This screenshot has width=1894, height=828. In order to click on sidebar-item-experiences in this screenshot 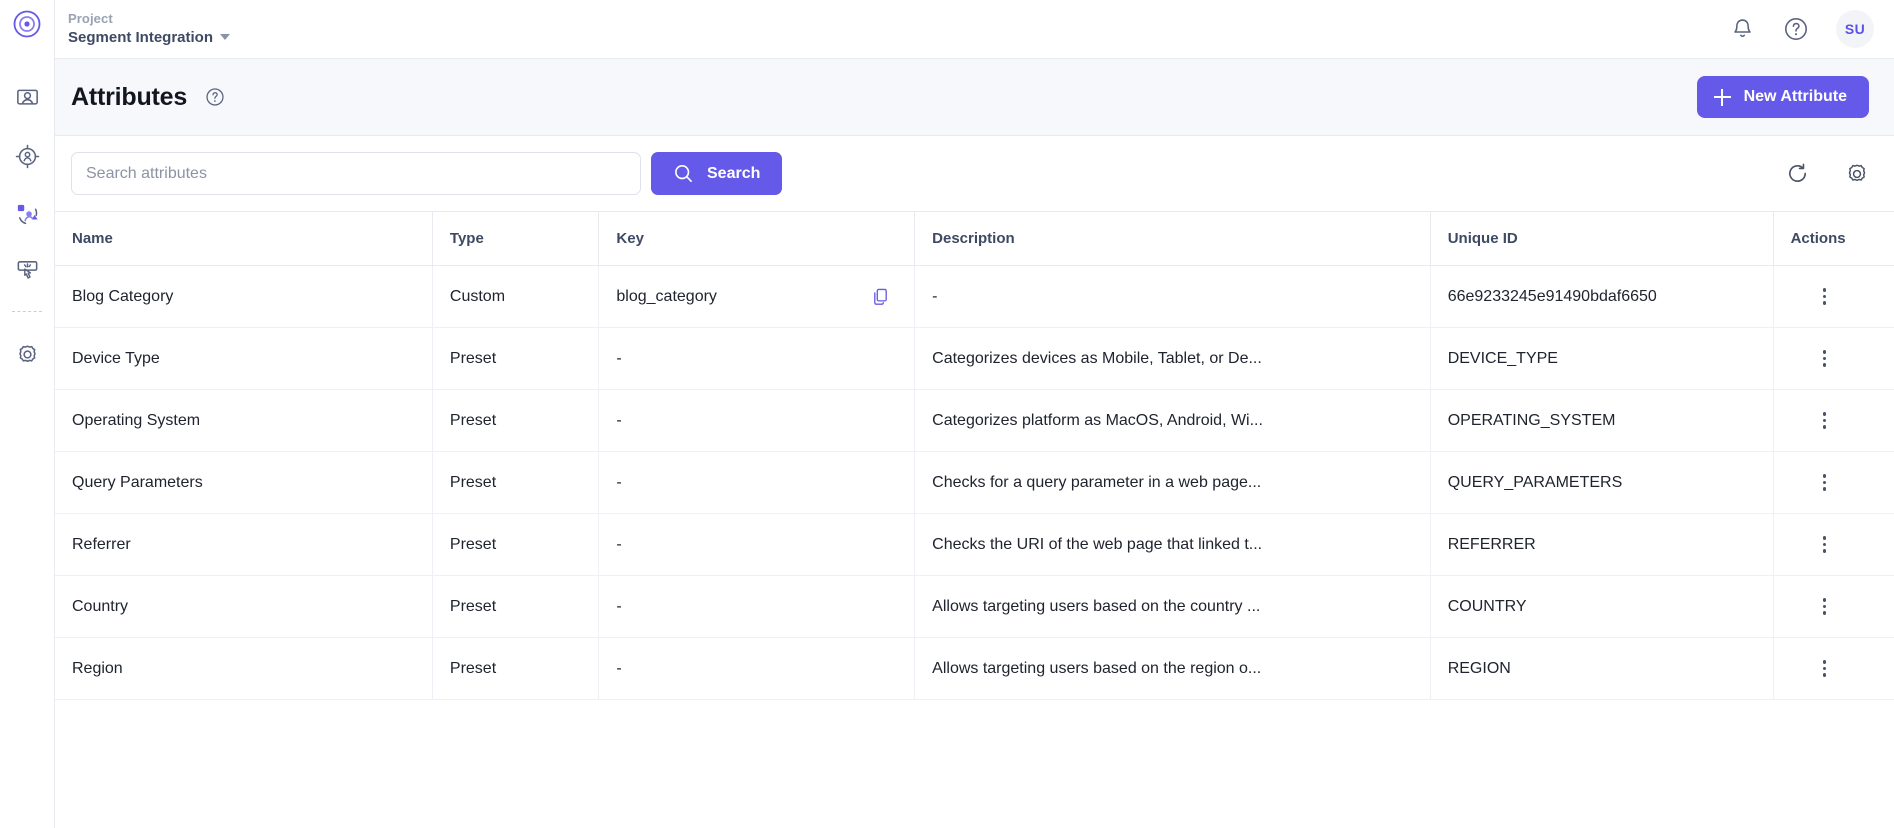, I will do `click(27, 270)`.